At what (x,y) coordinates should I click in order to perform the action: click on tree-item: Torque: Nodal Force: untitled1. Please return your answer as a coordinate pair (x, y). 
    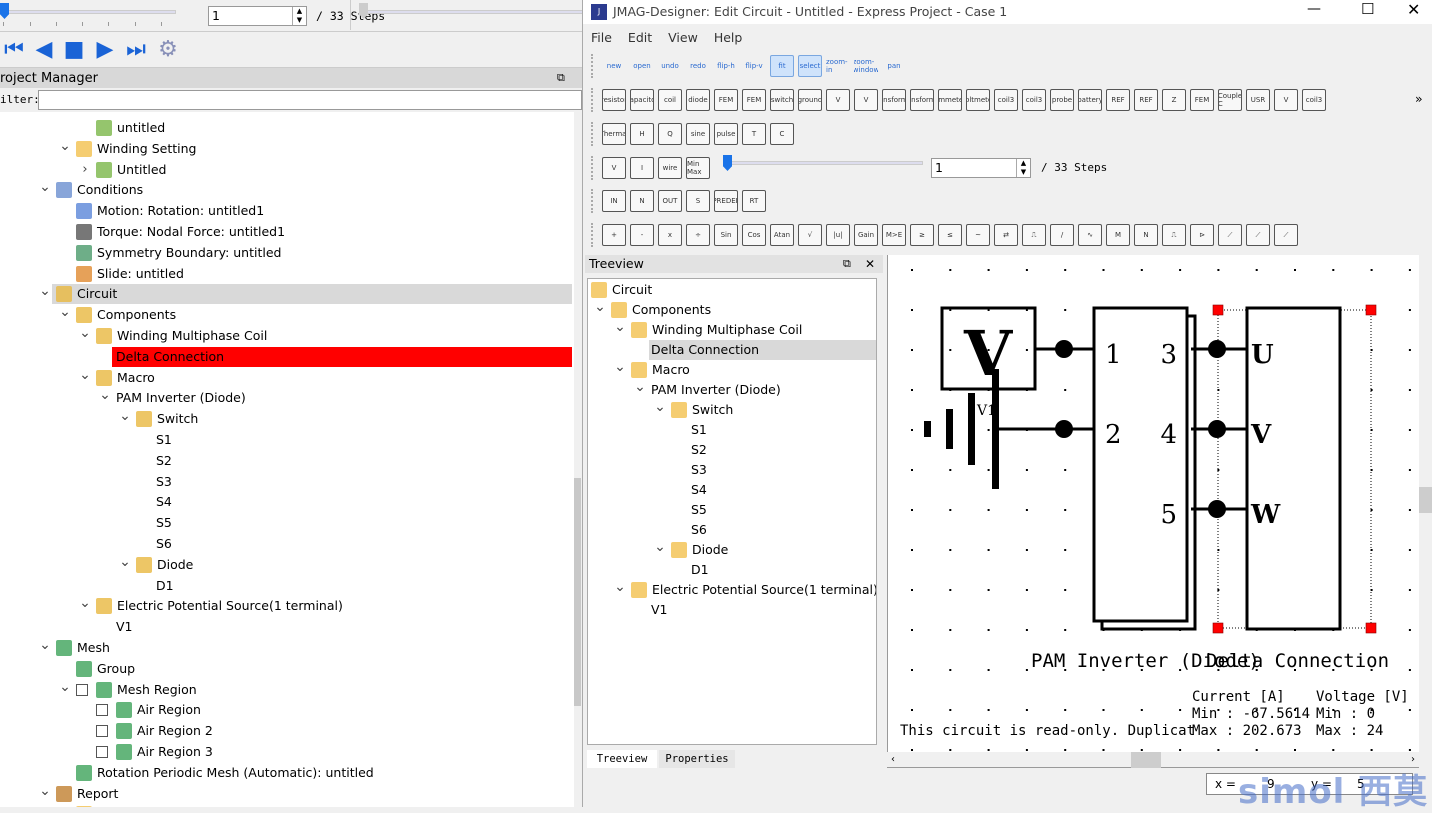
    Looking at the image, I should click on (287, 232).